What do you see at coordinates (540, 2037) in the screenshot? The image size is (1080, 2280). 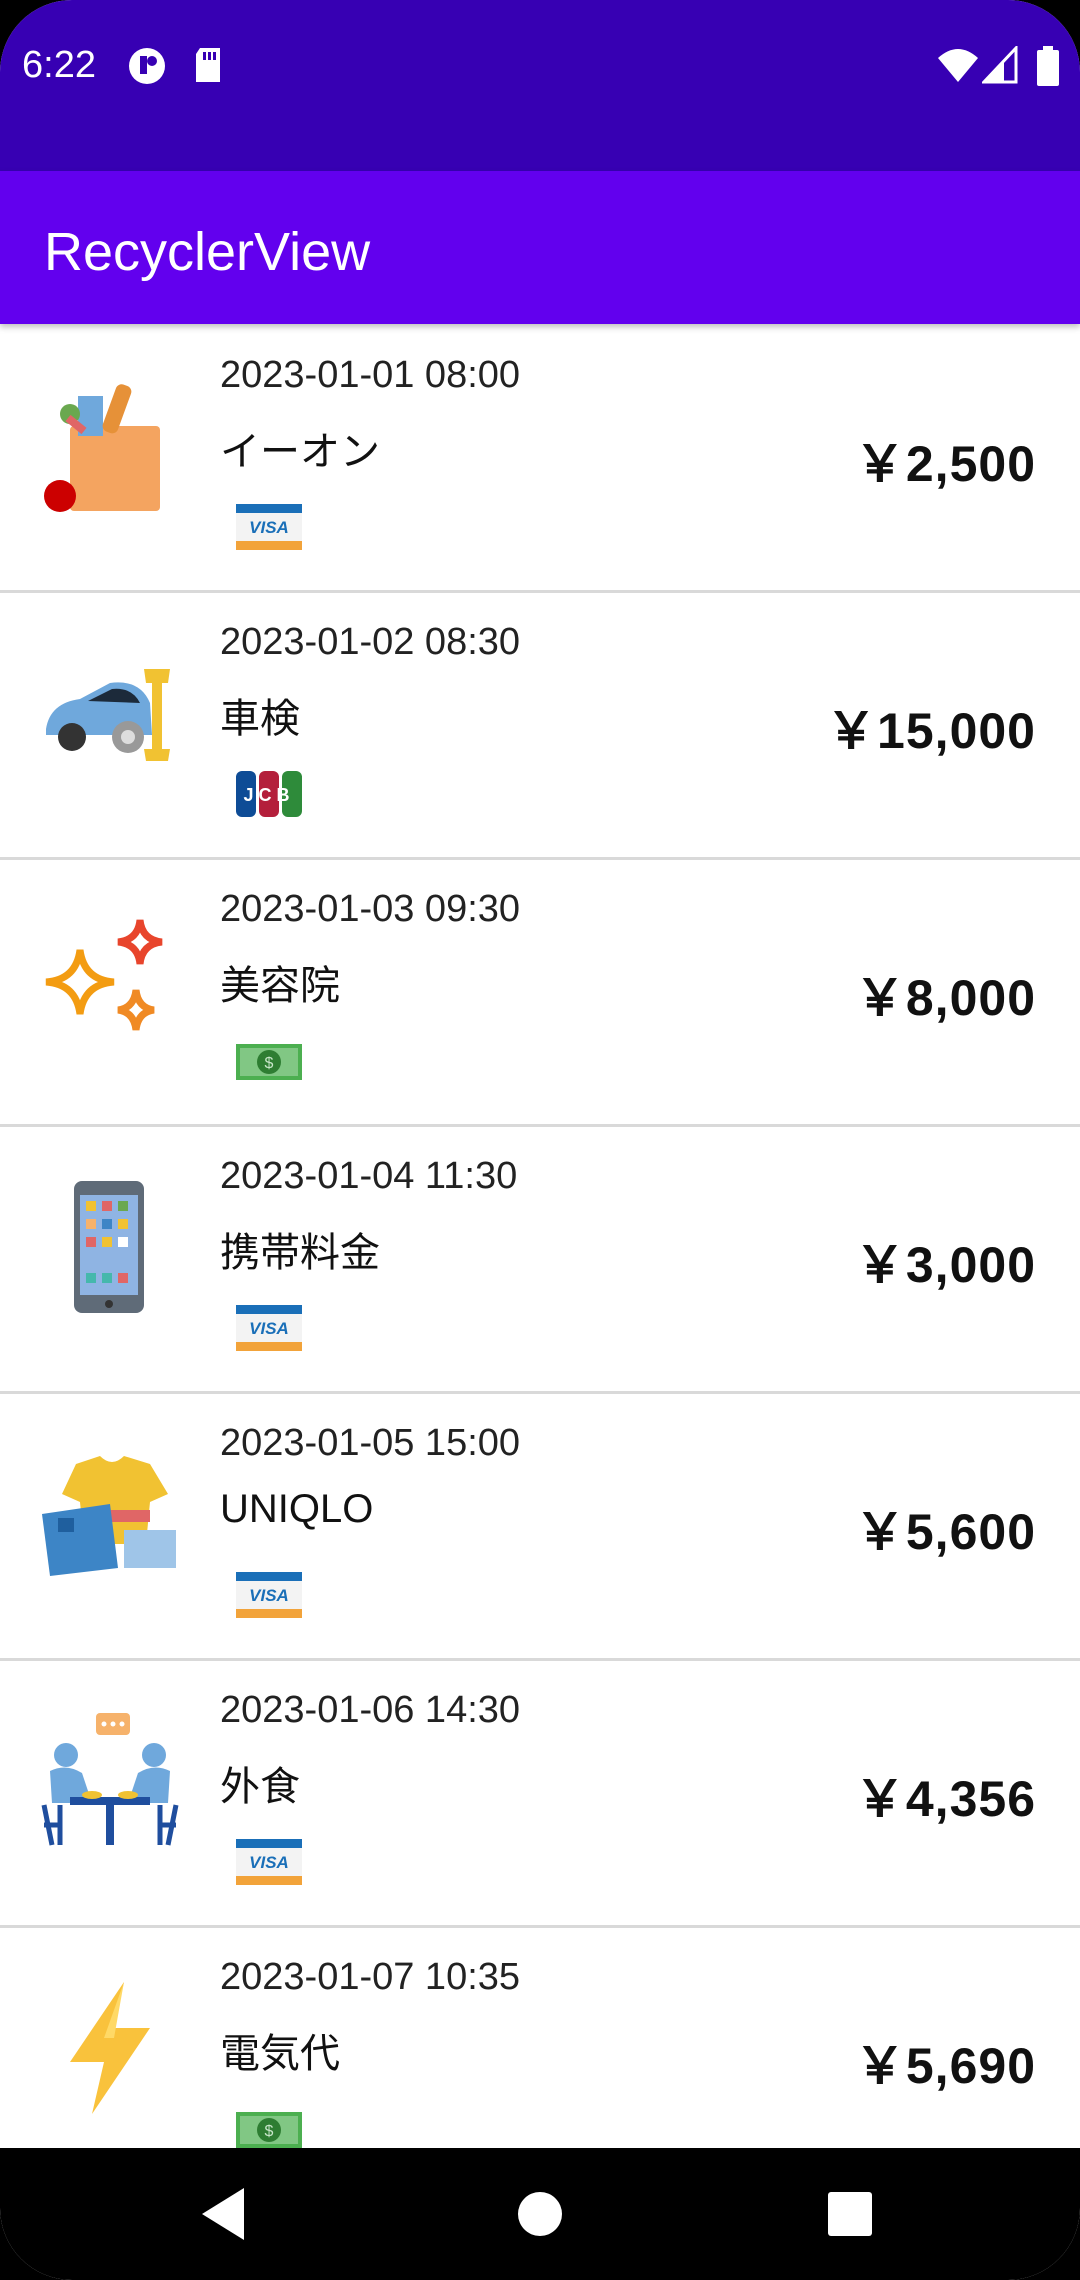 I see `list-item: 2023-01-07 10:35 電気代 $ ￥5,690` at bounding box center [540, 2037].